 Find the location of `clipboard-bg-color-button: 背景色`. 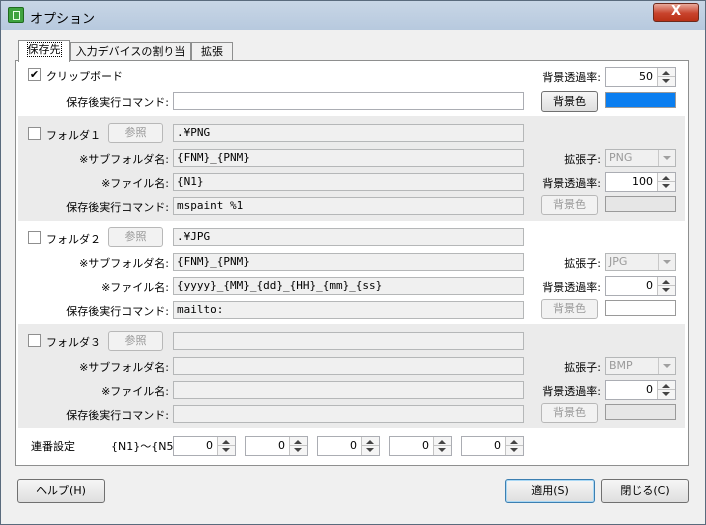

clipboard-bg-color-button: 背景色 is located at coordinates (569, 101).